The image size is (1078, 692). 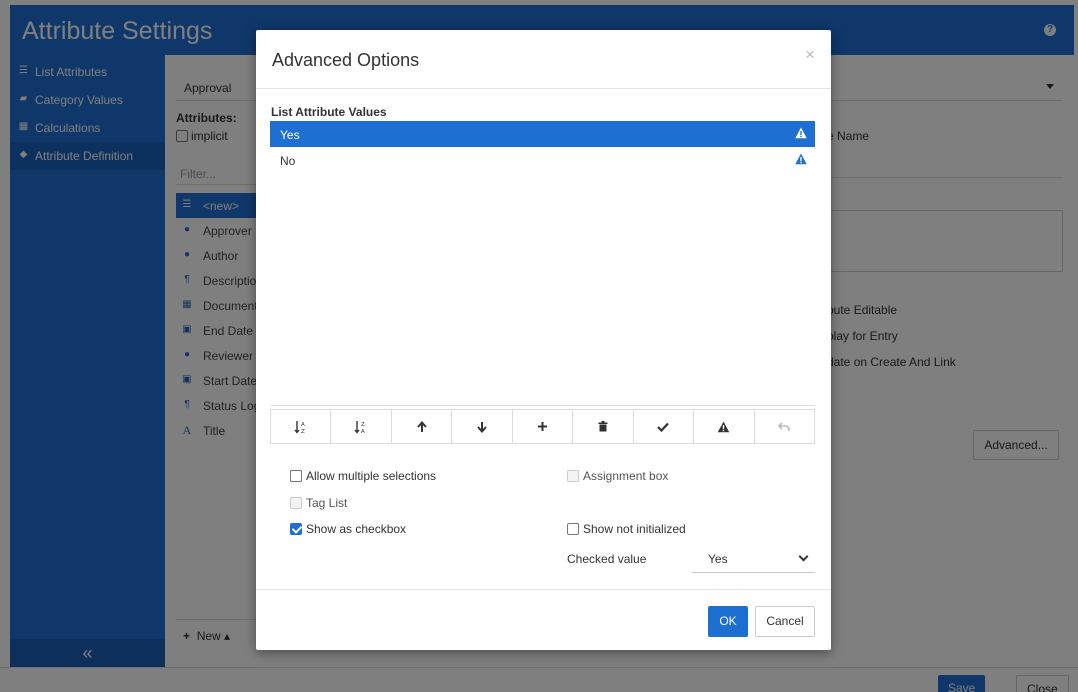 What do you see at coordinates (803, 556) in the screenshot?
I see `chevron-down-icon` at bounding box center [803, 556].